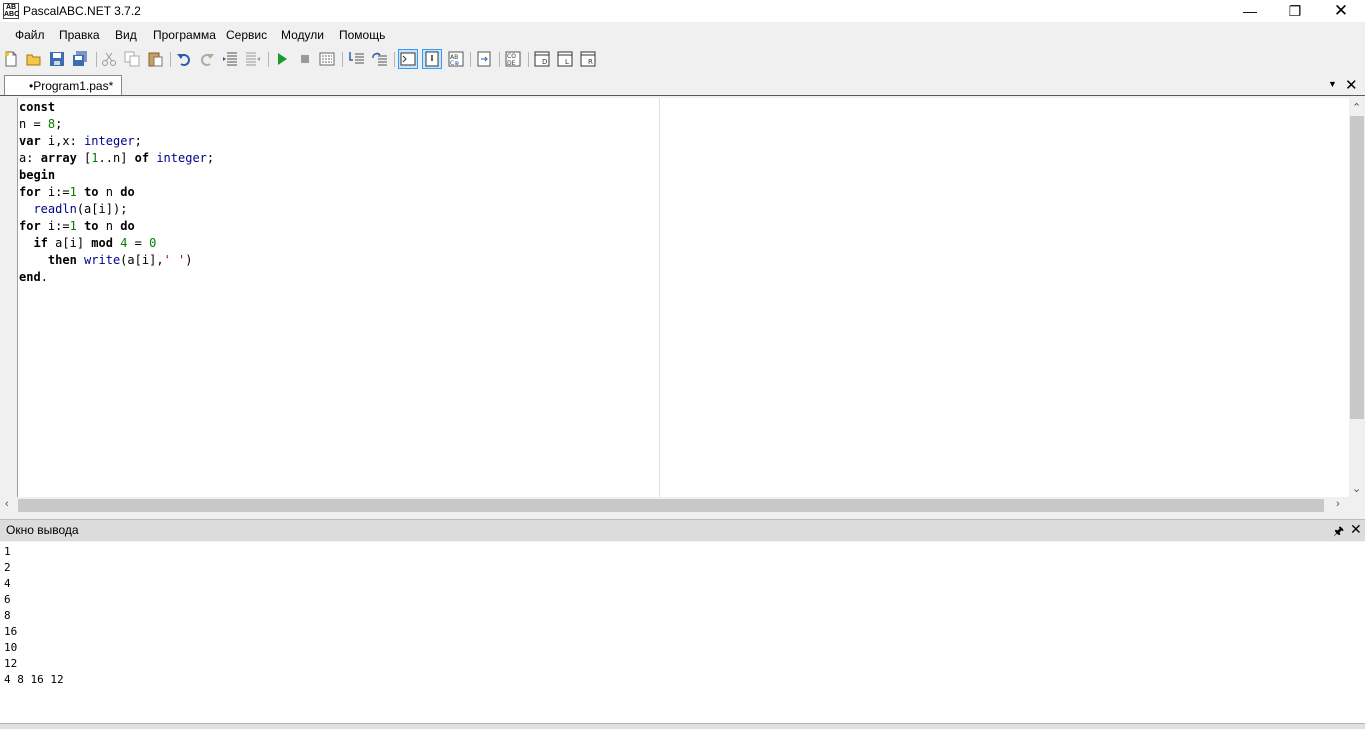  Describe the element at coordinates (253, 59) in the screenshot. I see `unindent-icon` at that location.